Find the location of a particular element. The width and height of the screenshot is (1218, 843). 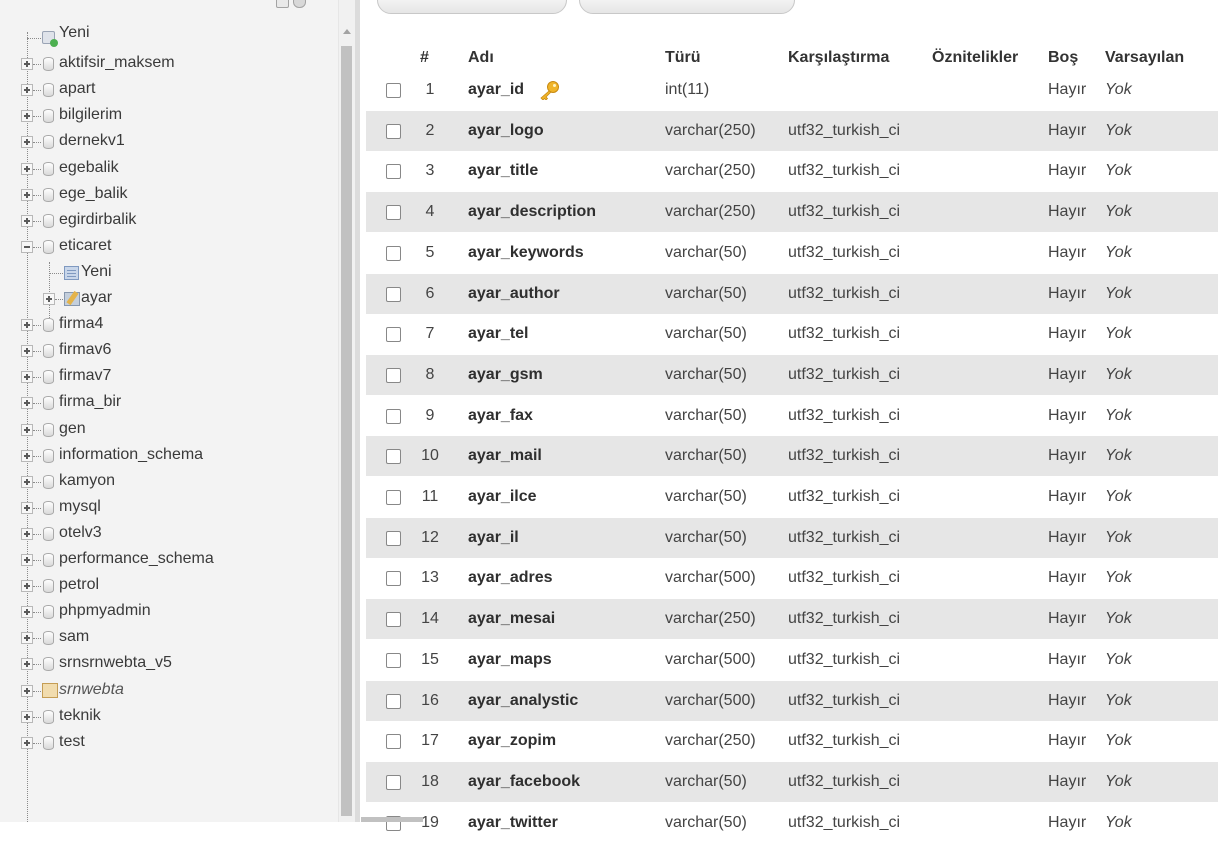

tree-item: ege_balik is located at coordinates (165, 195).